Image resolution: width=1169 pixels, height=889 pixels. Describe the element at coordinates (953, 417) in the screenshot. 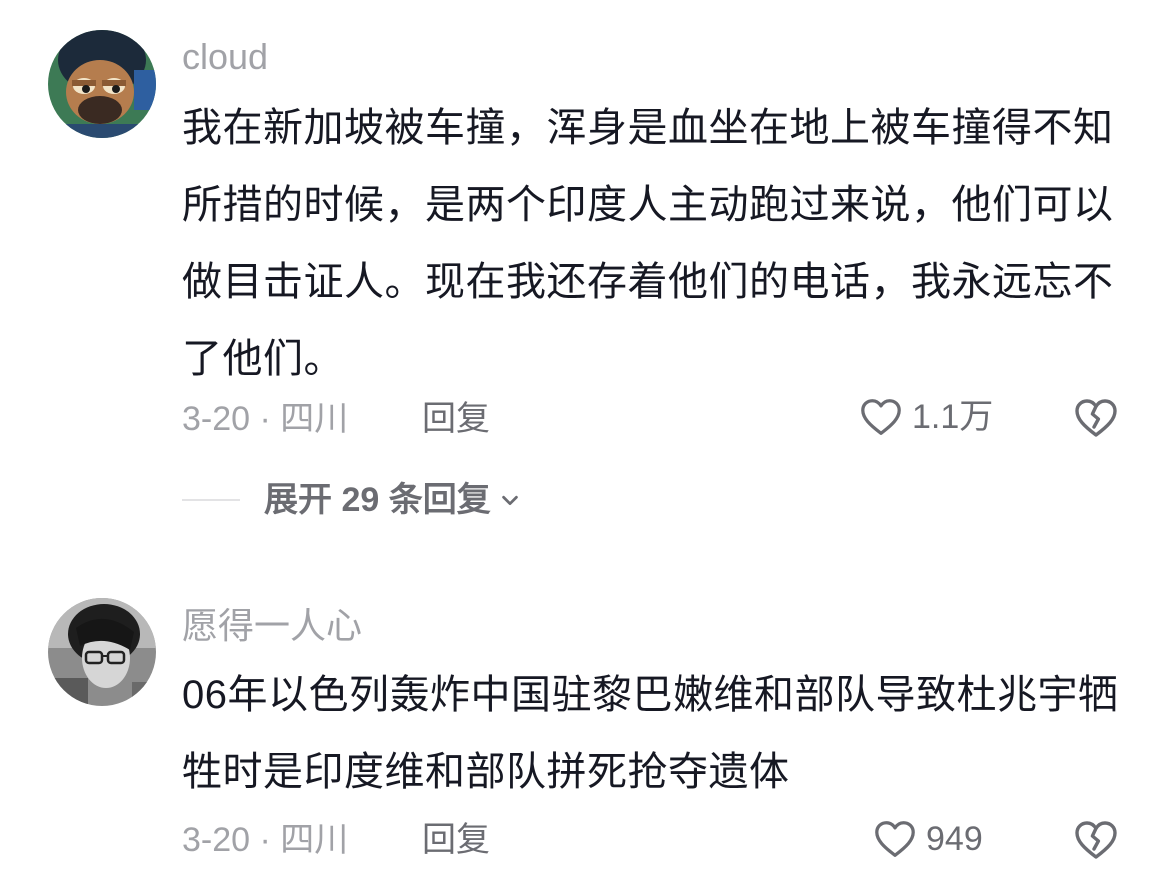

I see `like-count: 1.1万` at that location.